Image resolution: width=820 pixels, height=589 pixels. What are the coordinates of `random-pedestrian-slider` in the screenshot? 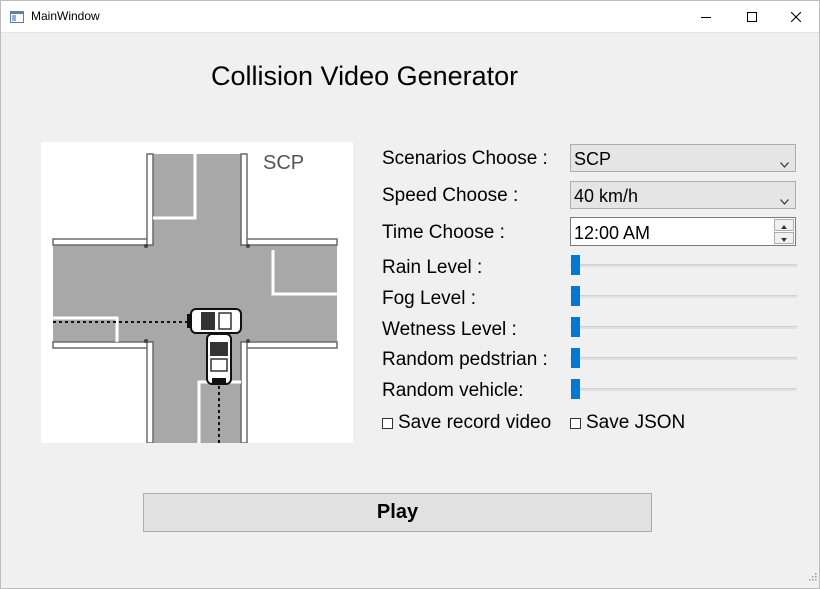 It's located at (683, 358).